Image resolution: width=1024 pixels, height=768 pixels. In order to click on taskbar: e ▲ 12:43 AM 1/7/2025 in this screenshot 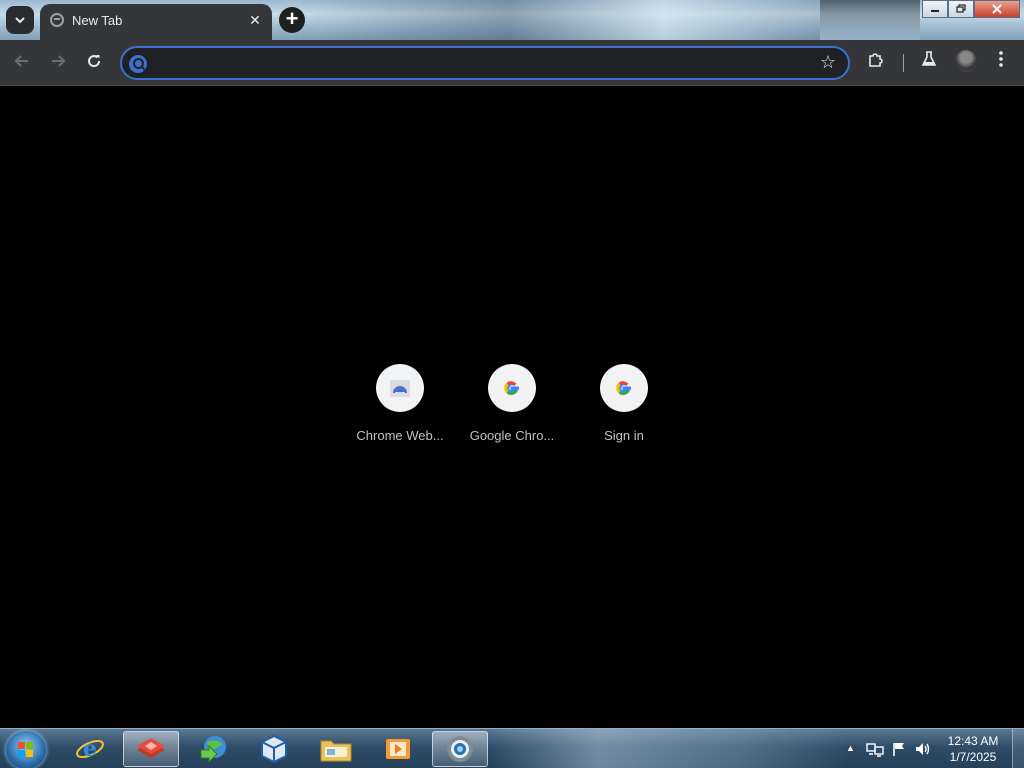, I will do `click(512, 748)`.